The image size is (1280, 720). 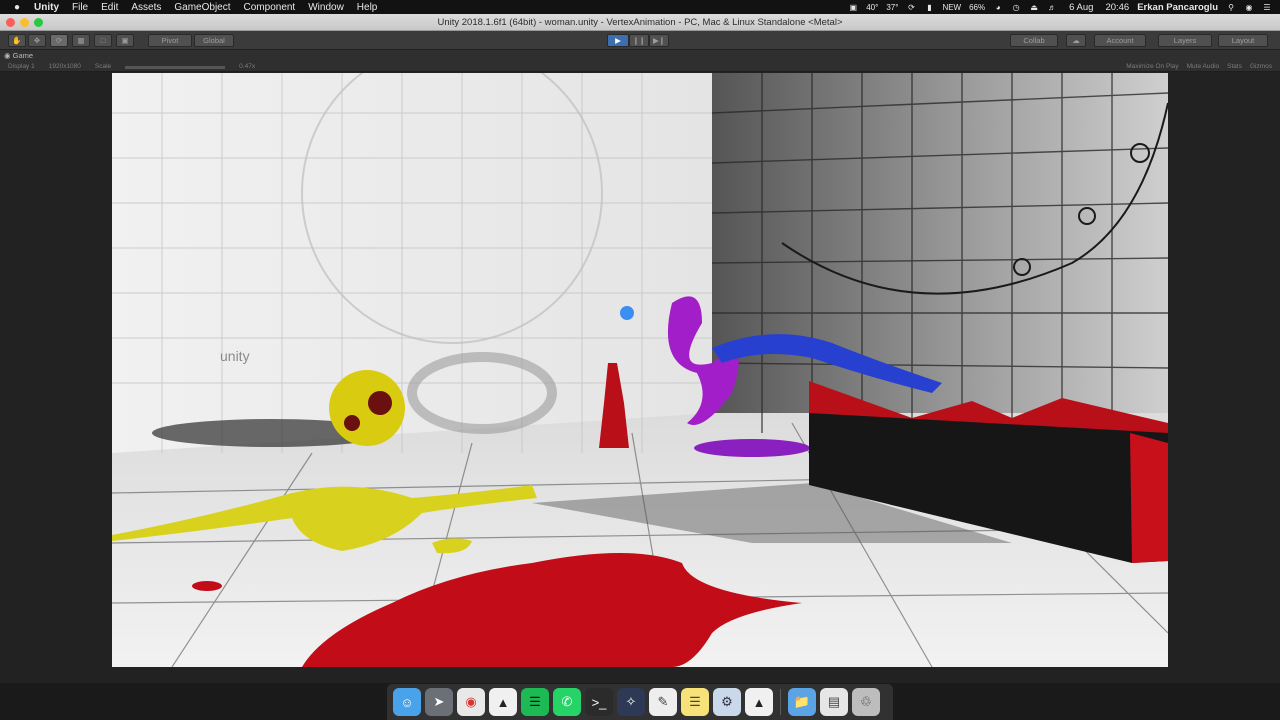 I want to click on gpu-temp: 40°, so click(x=872, y=7).